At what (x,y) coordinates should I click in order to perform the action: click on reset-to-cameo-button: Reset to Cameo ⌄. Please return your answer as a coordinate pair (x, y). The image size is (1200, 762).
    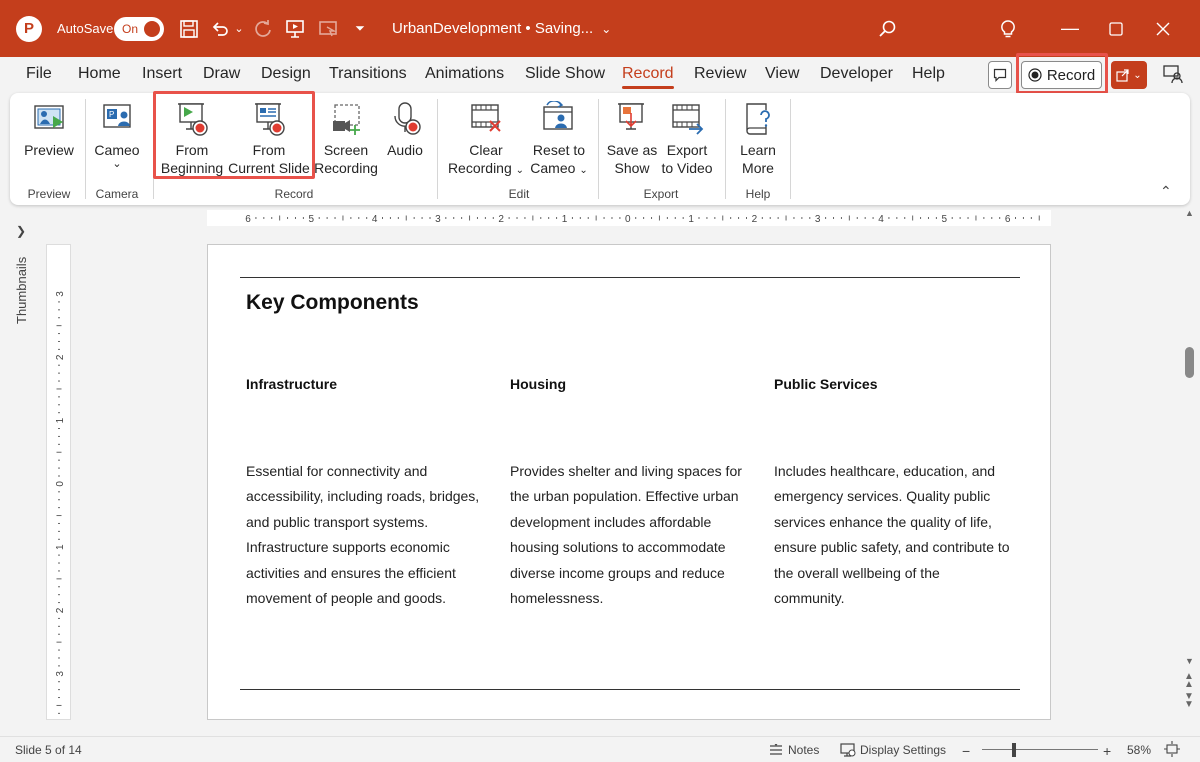
    Looking at the image, I should click on (559, 140).